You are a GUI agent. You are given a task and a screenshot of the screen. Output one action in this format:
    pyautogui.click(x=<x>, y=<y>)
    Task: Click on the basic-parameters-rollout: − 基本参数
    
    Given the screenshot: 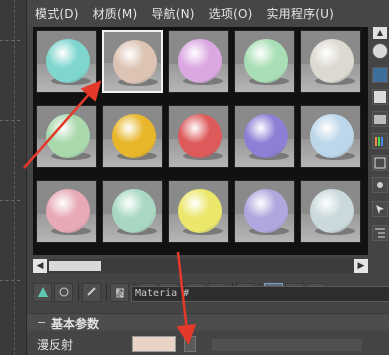 What is the action you would take?
    pyautogui.click(x=208, y=322)
    